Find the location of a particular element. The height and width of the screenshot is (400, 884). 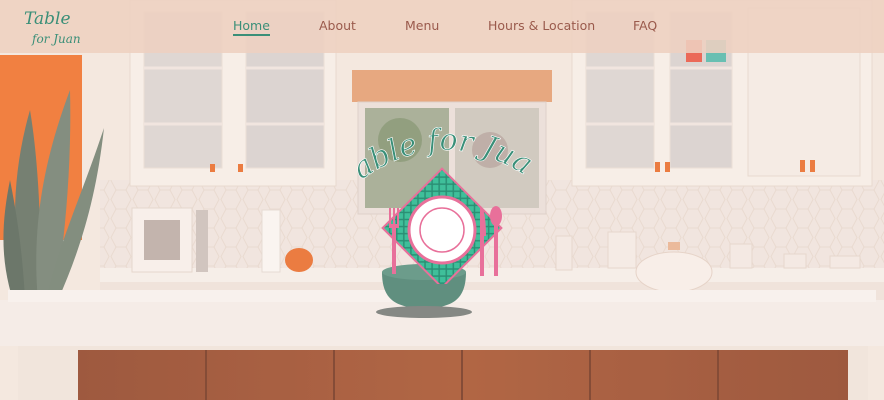

plate-icon is located at coordinates (442, 230).